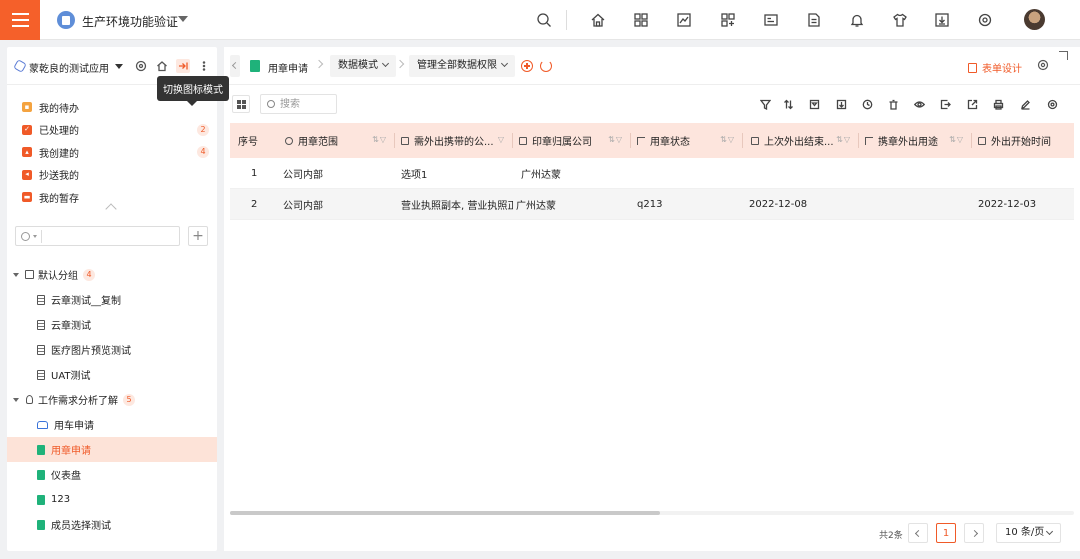  Describe the element at coordinates (946, 533) in the screenshot. I see `page-button-current: 1` at that location.